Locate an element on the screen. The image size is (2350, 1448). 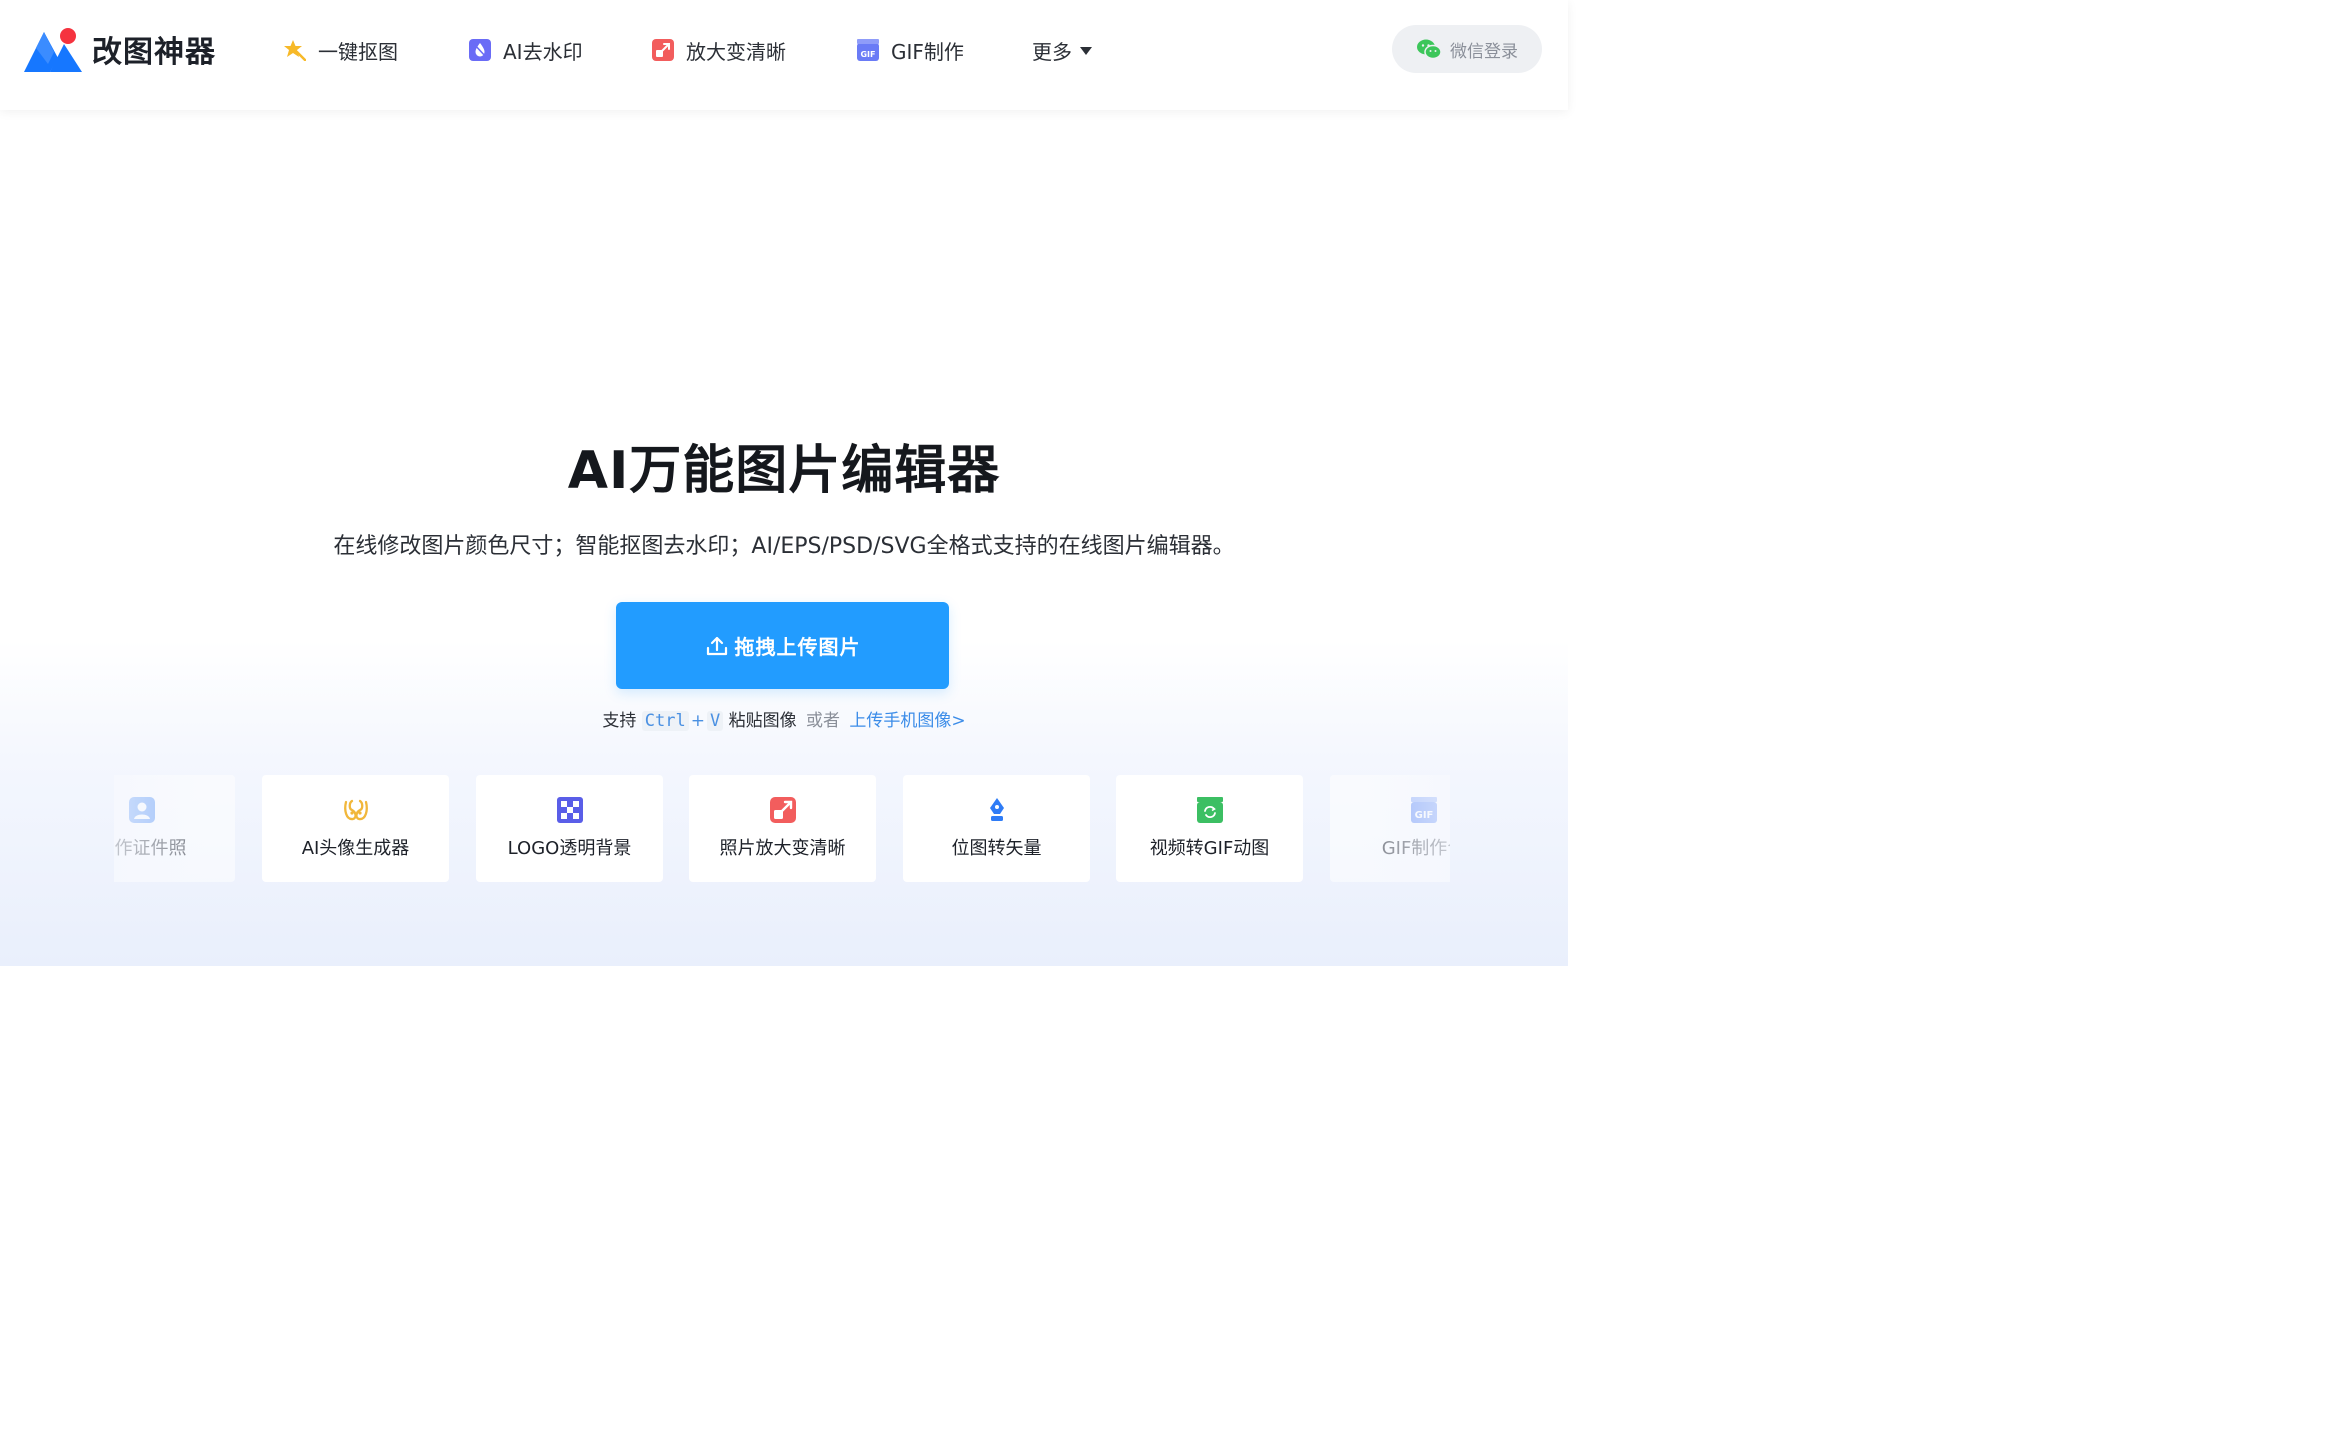
kbd-ctrl: Ctrl is located at coordinates (665, 721).